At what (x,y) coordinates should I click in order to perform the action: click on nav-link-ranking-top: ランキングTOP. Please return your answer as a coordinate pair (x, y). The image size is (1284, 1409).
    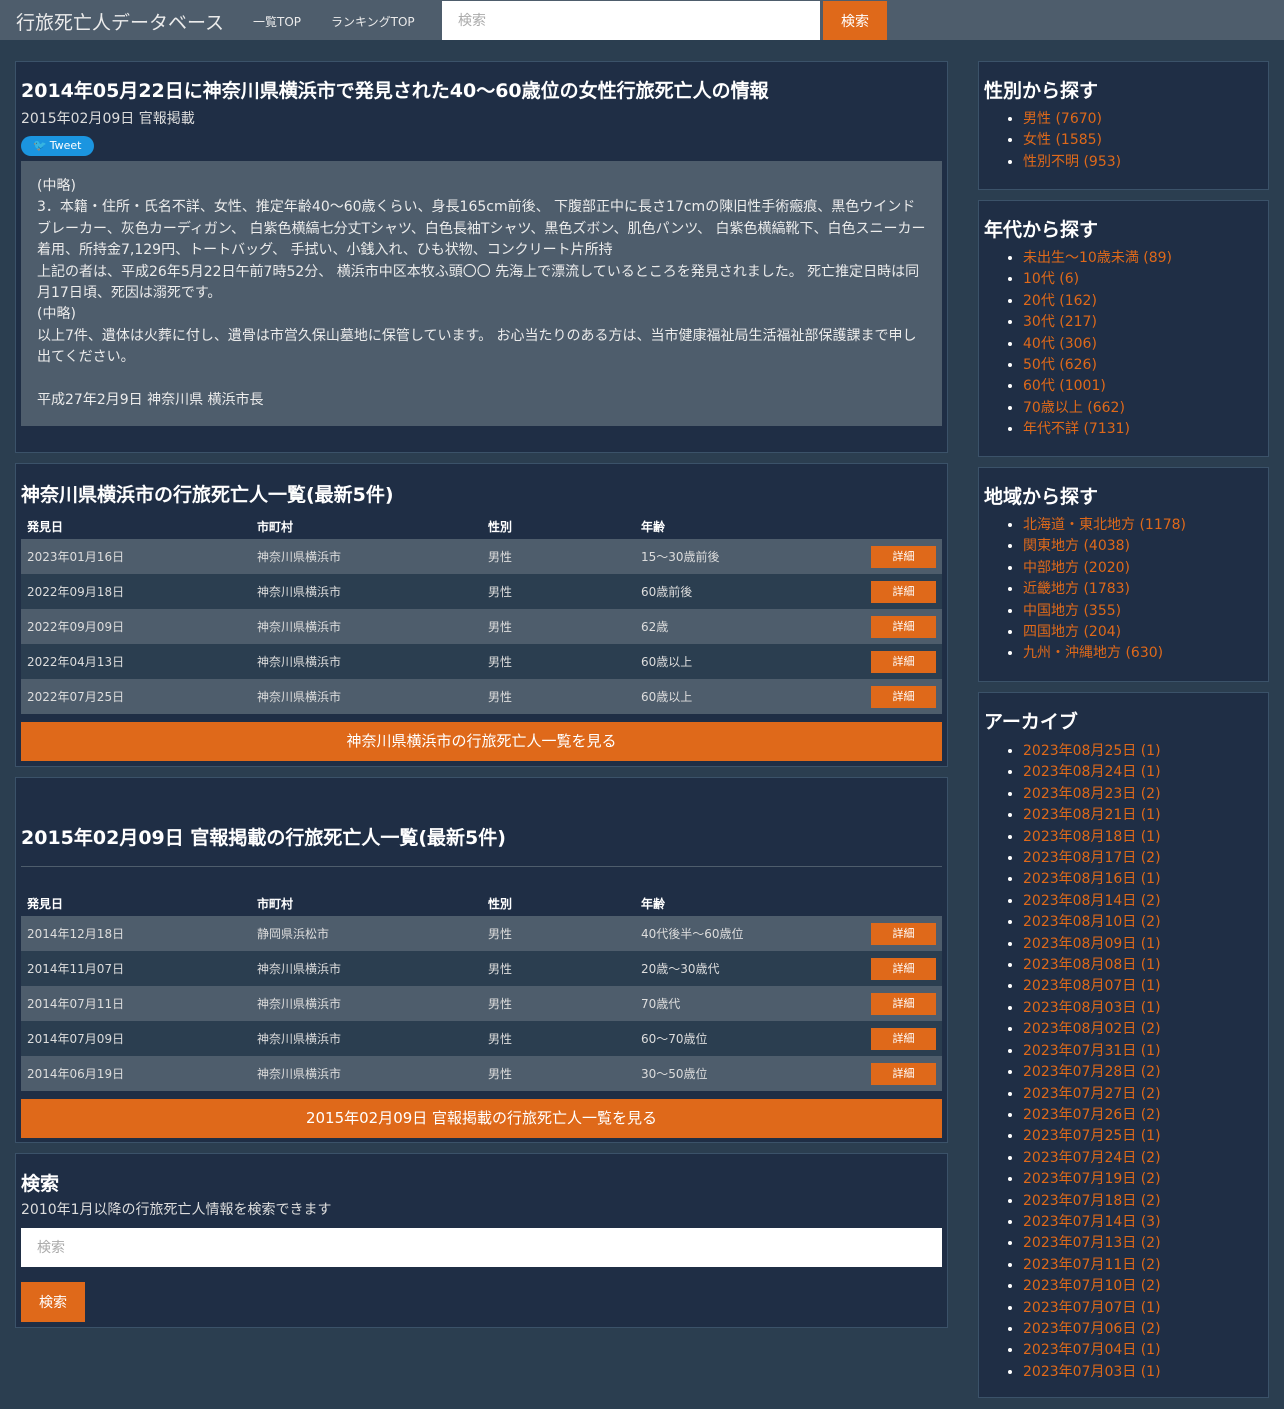
    Looking at the image, I should click on (373, 21).